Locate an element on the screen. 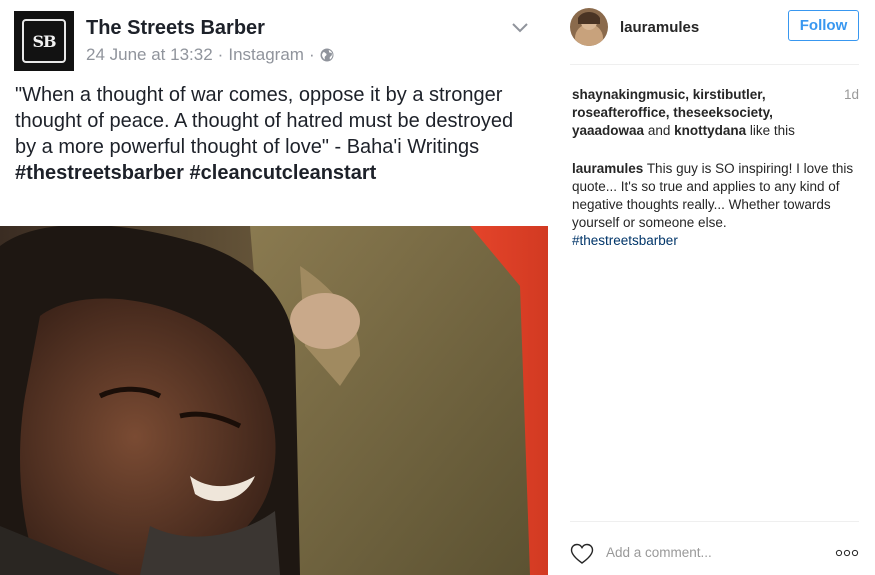  avatar-image is located at coordinates (589, 27).